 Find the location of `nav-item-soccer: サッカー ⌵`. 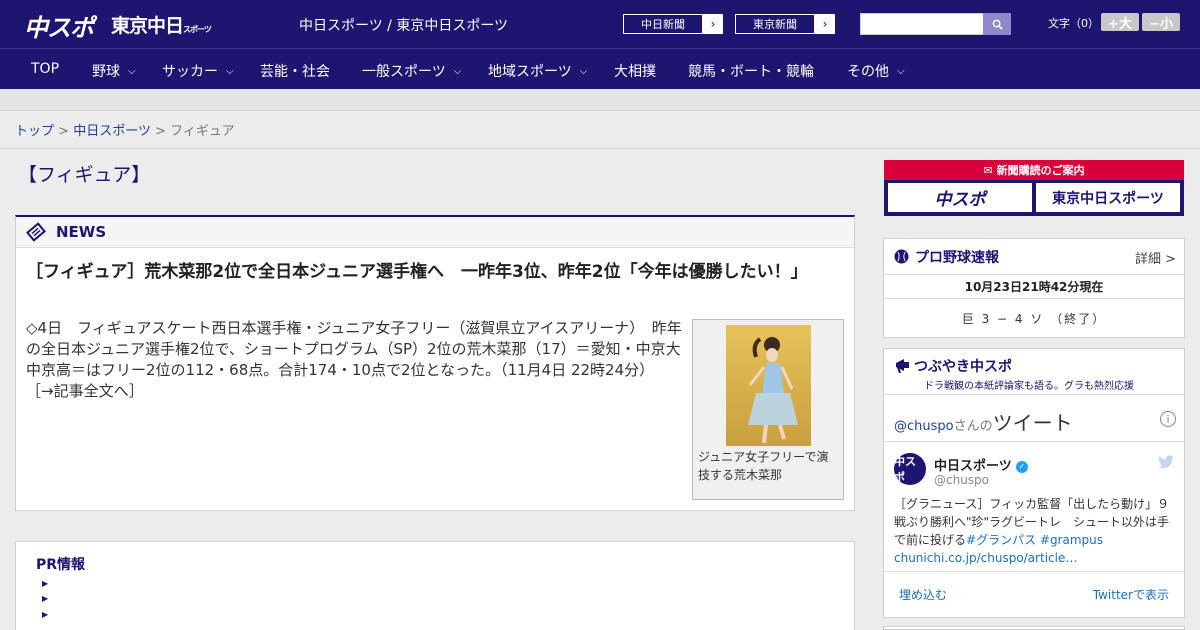

nav-item-soccer: サッカー ⌵ is located at coordinates (198, 71).